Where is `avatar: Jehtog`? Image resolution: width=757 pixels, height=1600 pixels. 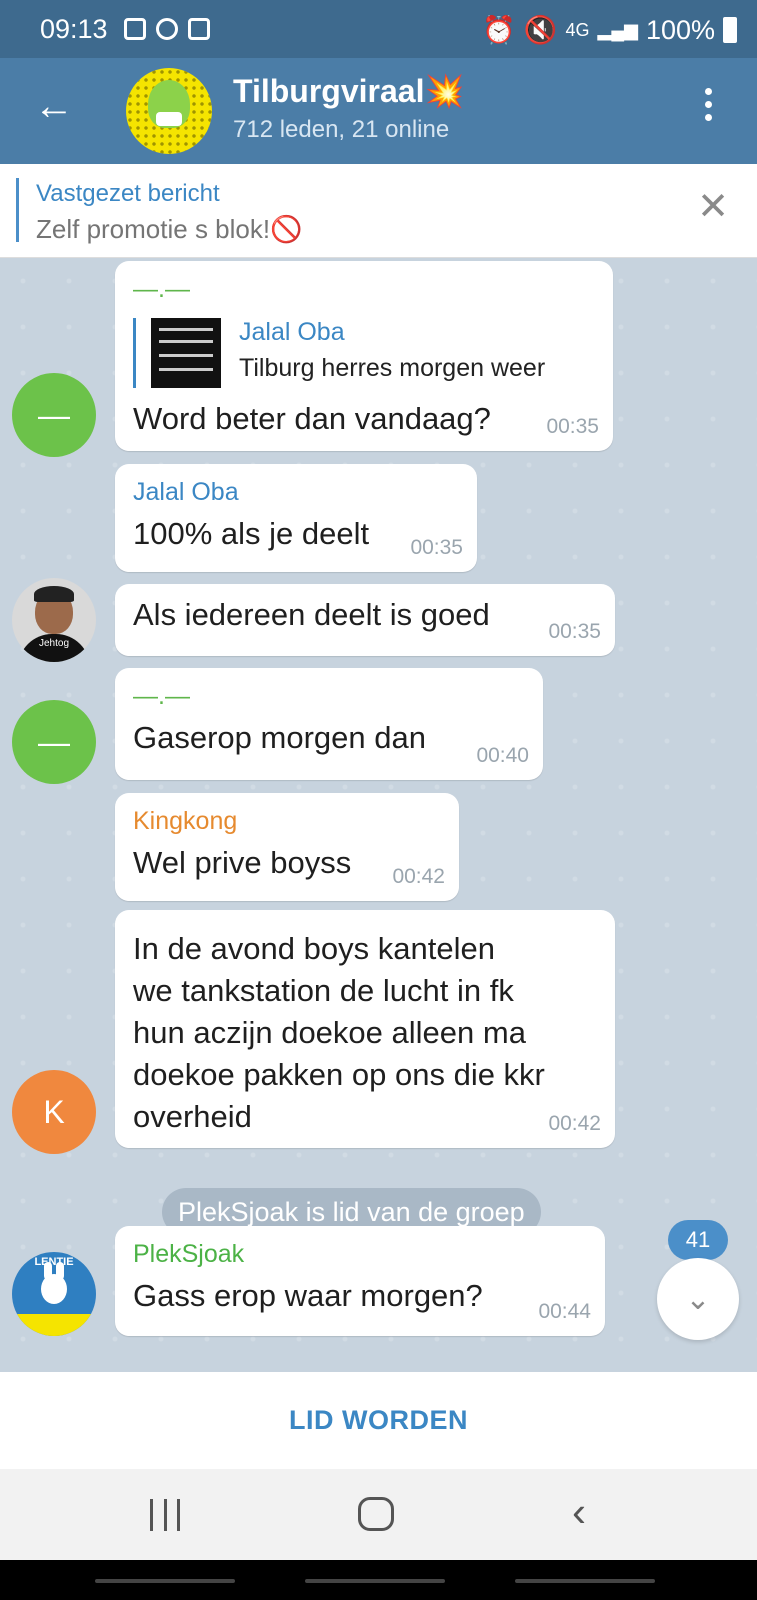 avatar: Jehtog is located at coordinates (54, 620).